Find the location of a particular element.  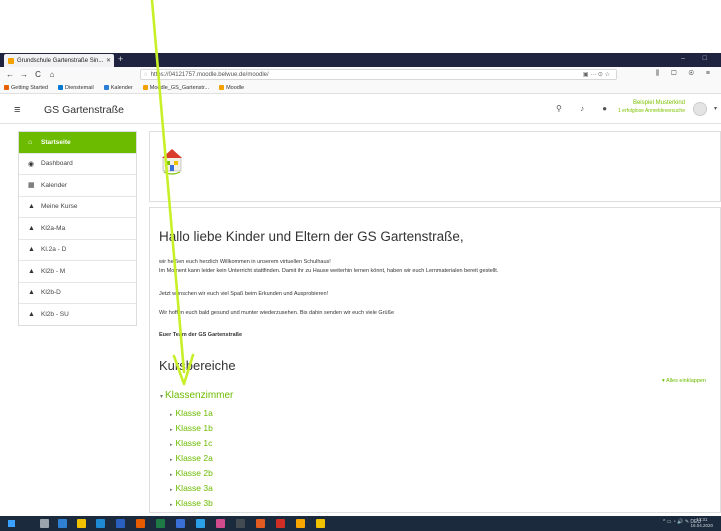

avatar is located at coordinates (700, 109).